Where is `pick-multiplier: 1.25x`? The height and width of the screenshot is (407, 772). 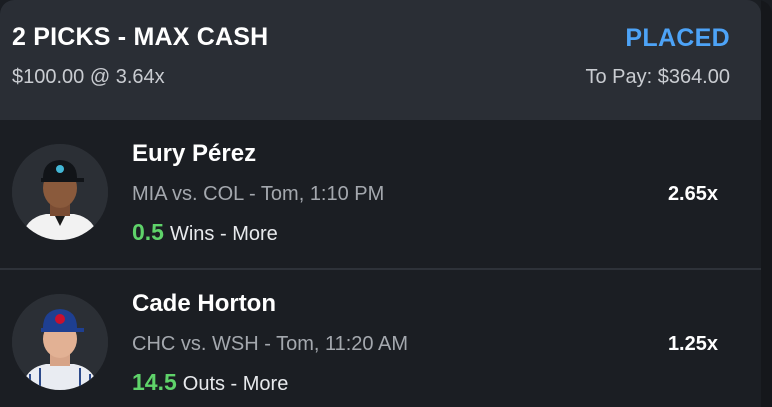
pick-multiplier: 1.25x is located at coordinates (692, 344).